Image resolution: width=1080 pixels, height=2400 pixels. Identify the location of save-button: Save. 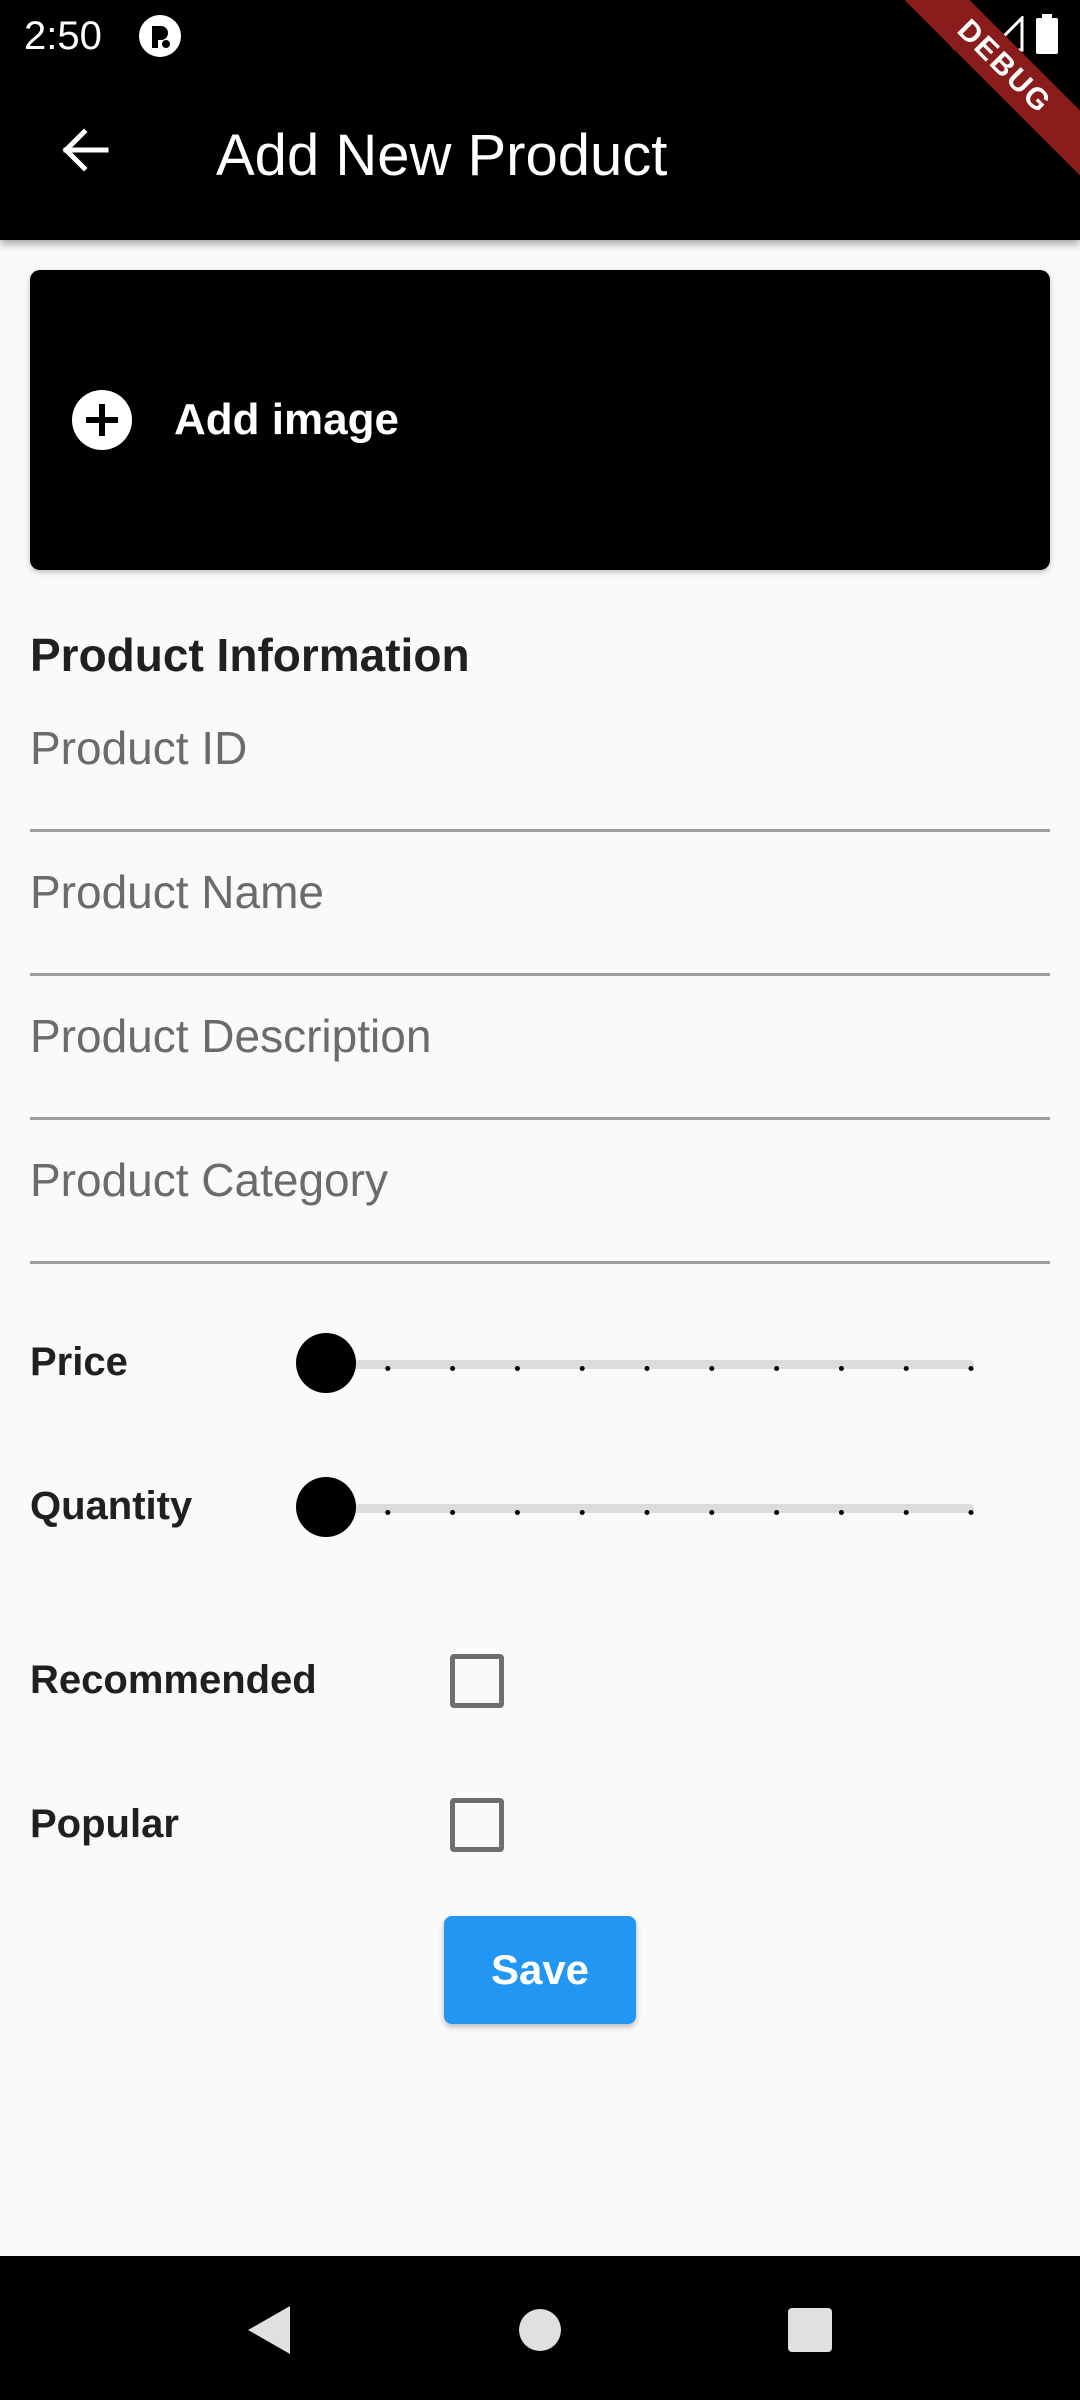
(540, 1970).